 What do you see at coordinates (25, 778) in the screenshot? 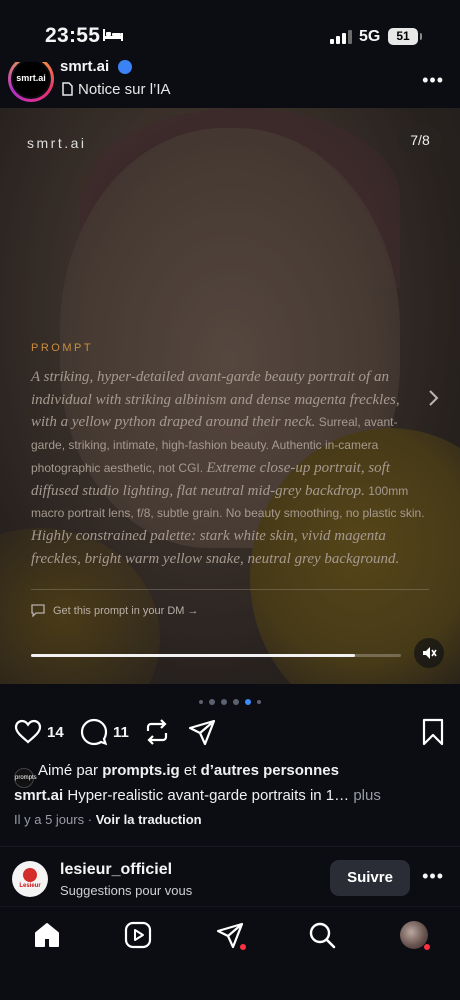
I see `liker-avatar: prompts` at bounding box center [25, 778].